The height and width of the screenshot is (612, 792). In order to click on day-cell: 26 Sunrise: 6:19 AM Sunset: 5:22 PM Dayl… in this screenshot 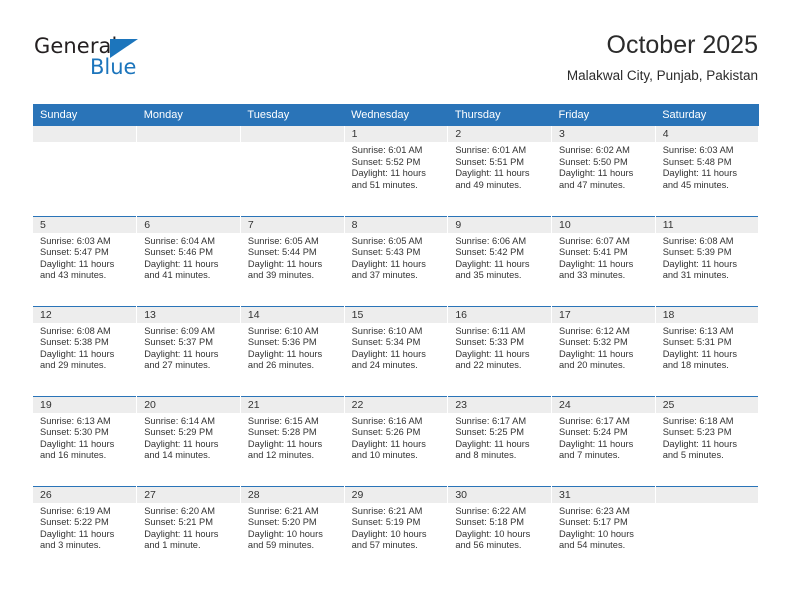, I will do `click(85, 530)`.